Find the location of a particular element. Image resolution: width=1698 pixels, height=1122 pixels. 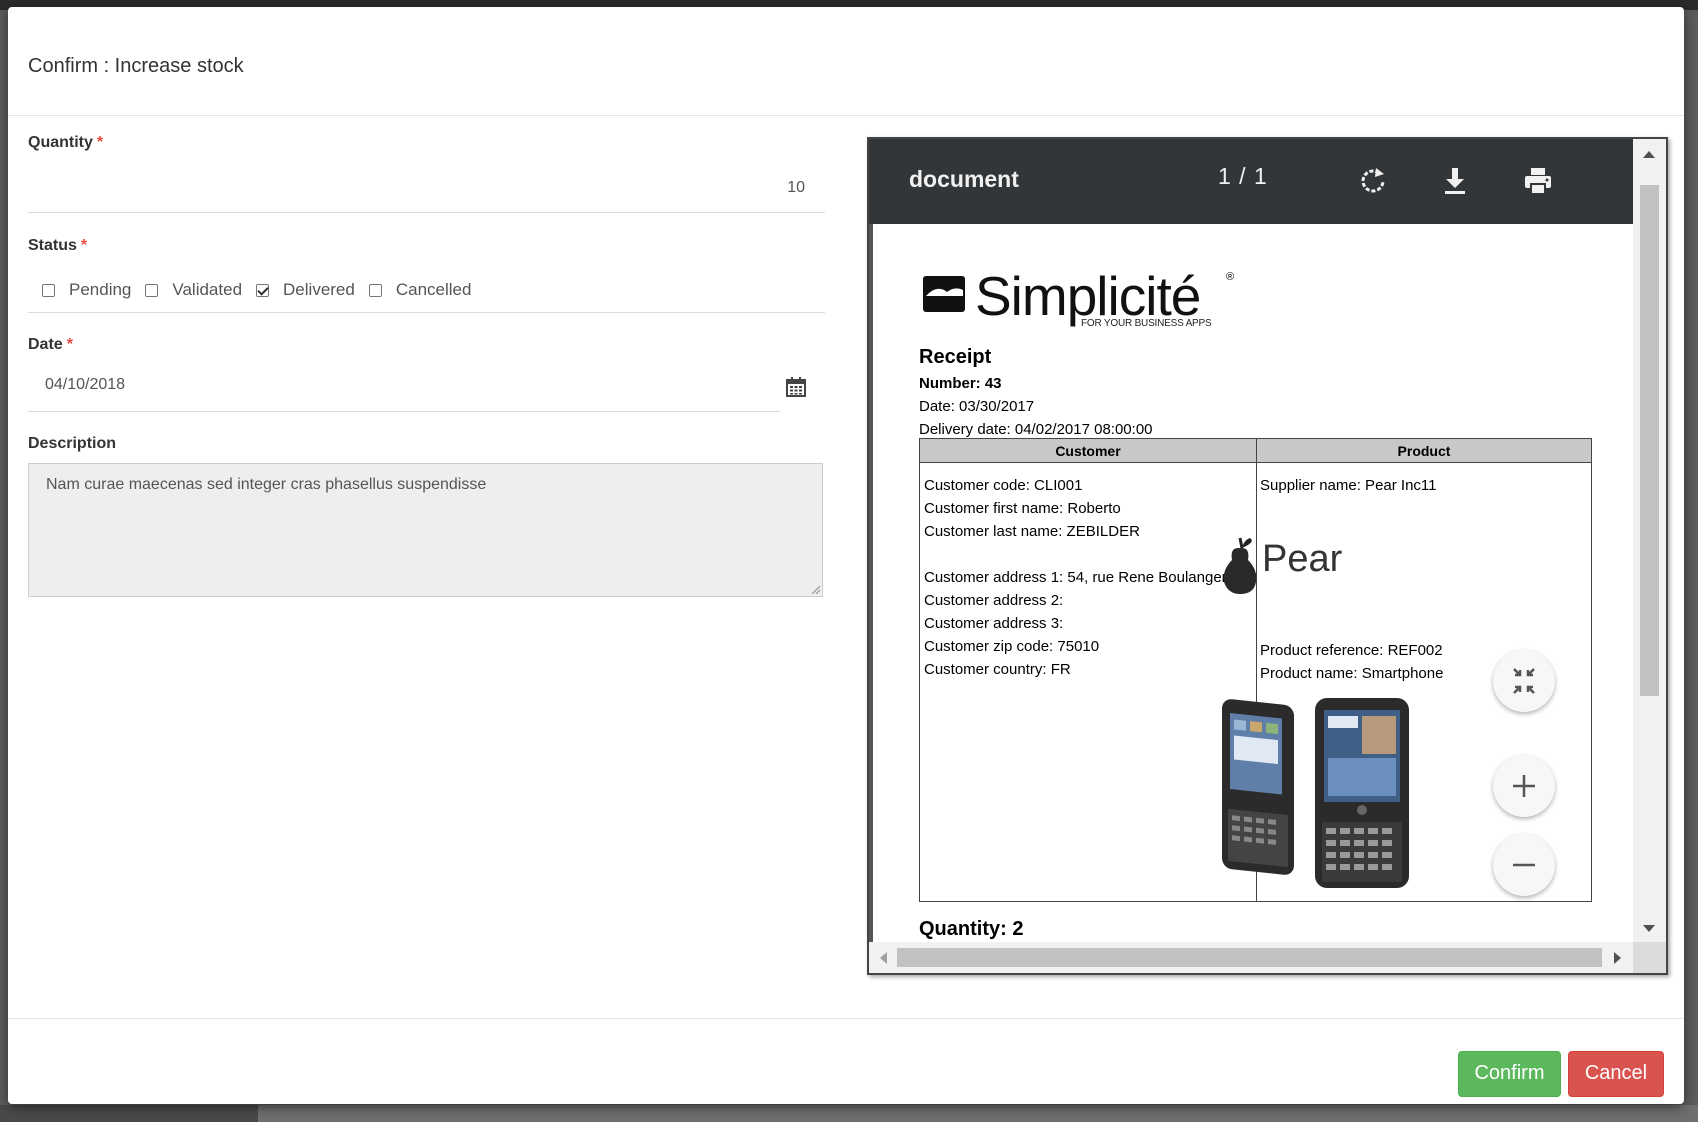

date-underline is located at coordinates (404, 411).